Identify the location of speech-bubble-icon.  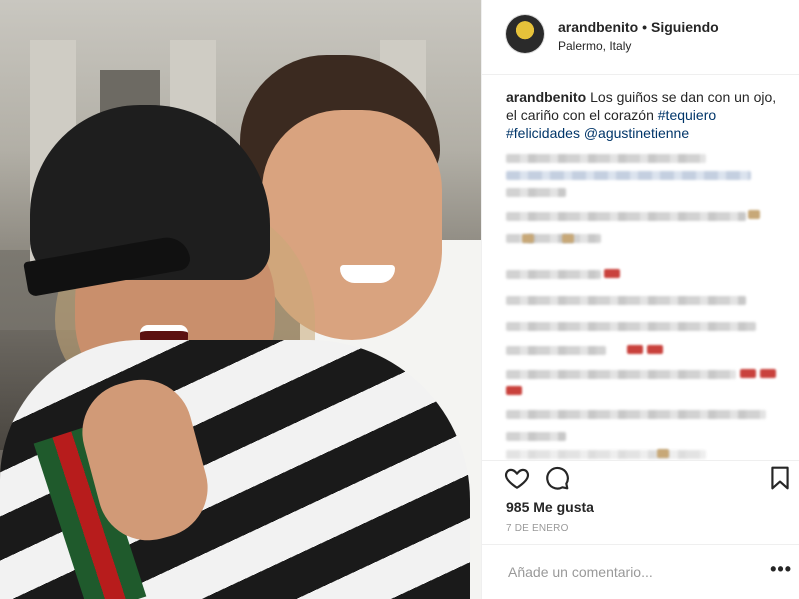
(557, 478).